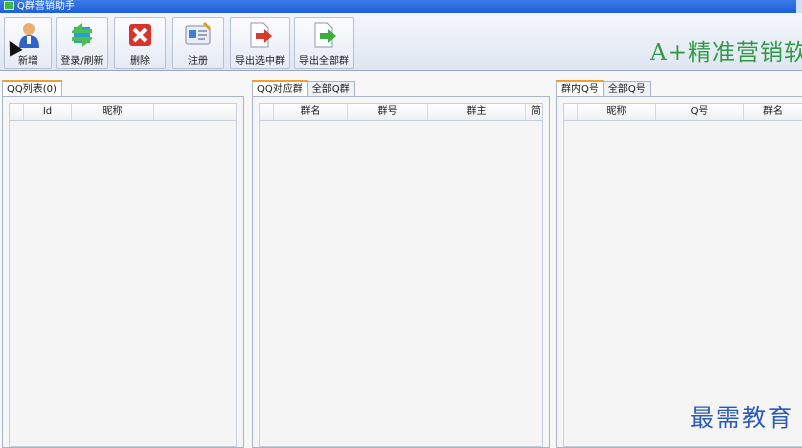 Image resolution: width=802 pixels, height=448 pixels. I want to click on tab-all-groups: 全部Q群, so click(330, 89).